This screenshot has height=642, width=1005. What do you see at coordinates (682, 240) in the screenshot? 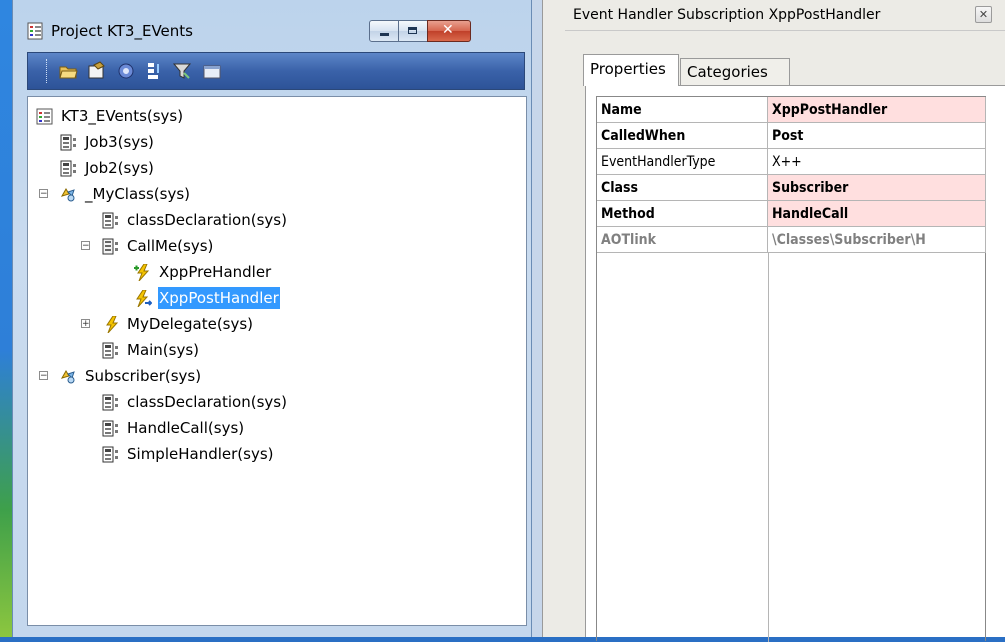
I see `property-name: AOTlink` at bounding box center [682, 240].